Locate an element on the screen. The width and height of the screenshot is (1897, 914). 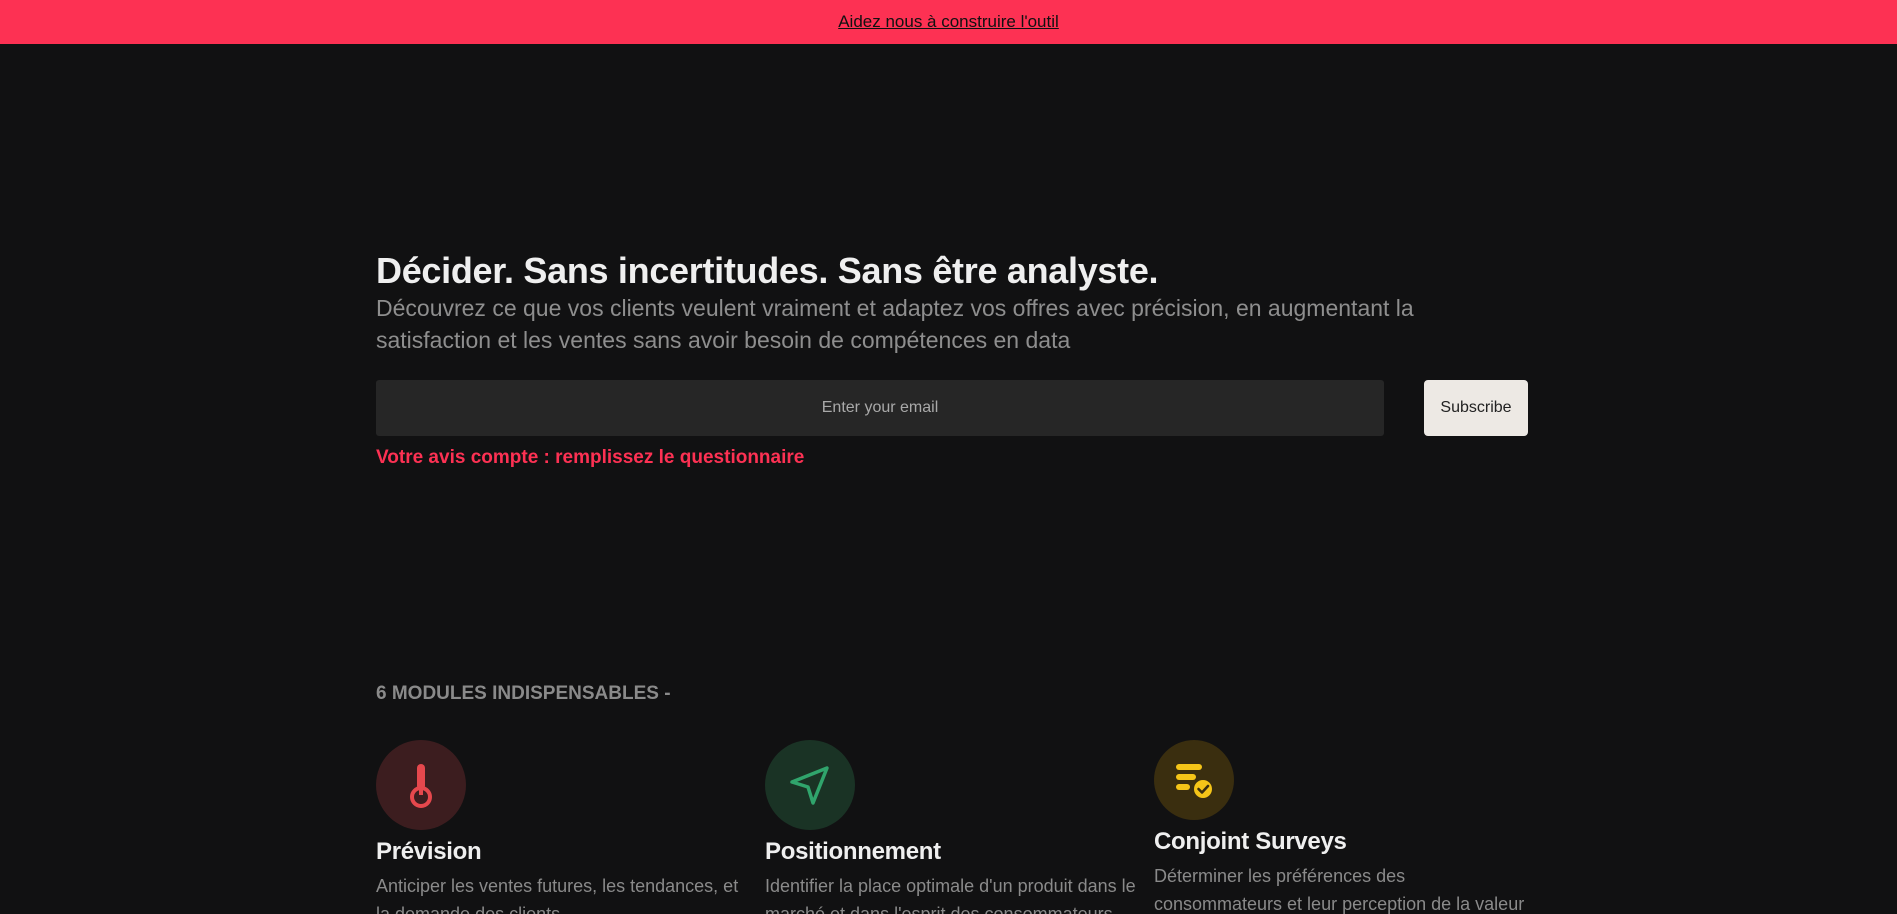
modules-heading: 6 MODULES INDISPENSABLES - is located at coordinates (523, 693).